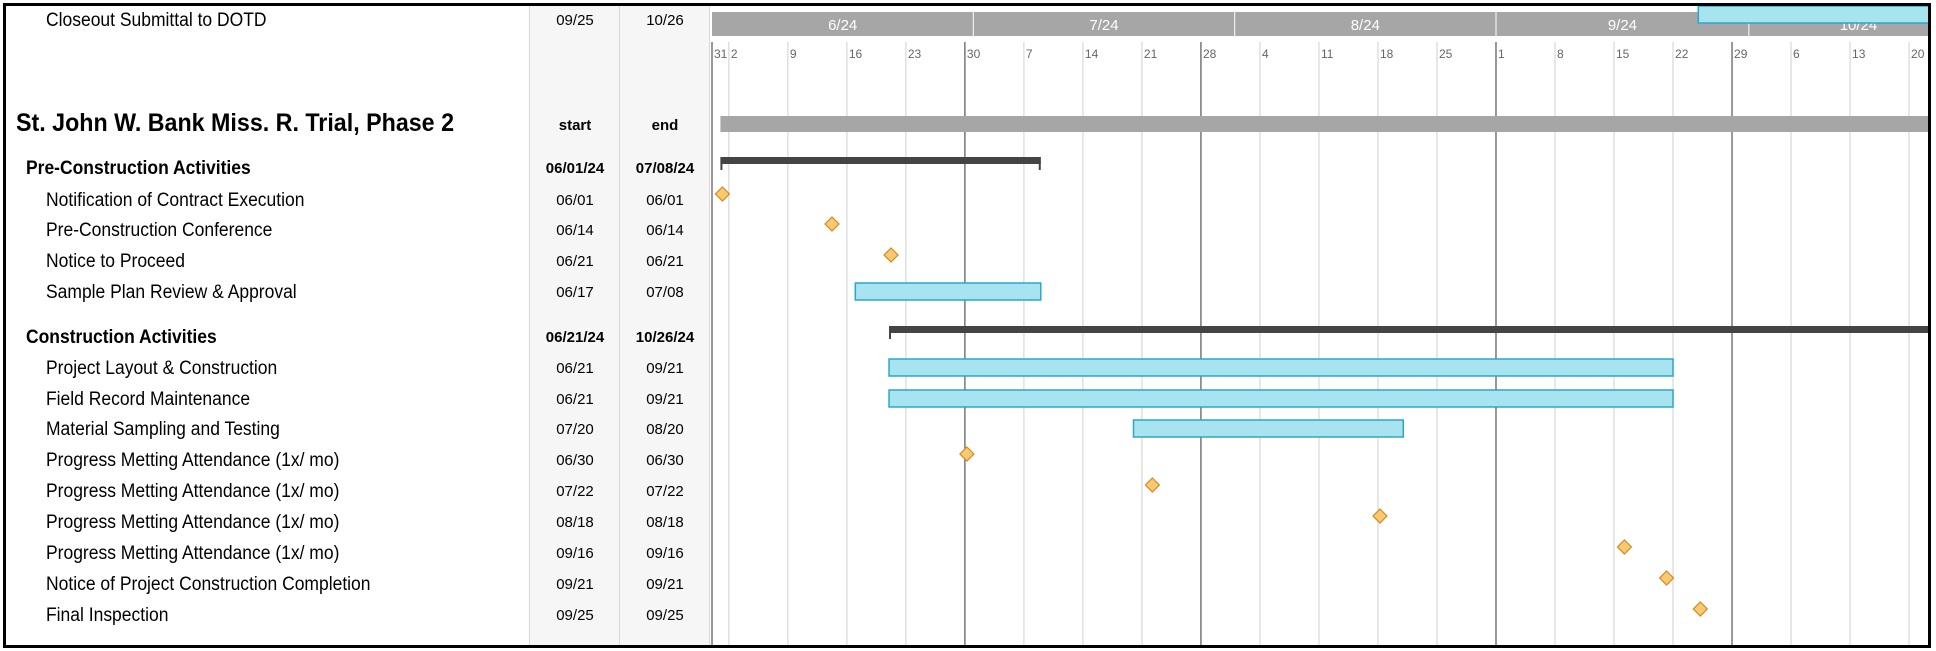  What do you see at coordinates (1365, 25) in the screenshot?
I see `month-label: 8/24` at bounding box center [1365, 25].